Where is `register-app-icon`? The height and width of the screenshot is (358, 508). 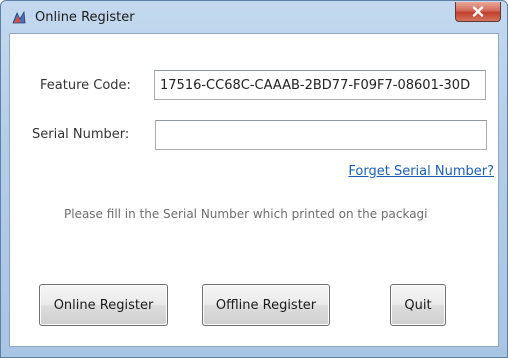
register-app-icon is located at coordinates (19, 18).